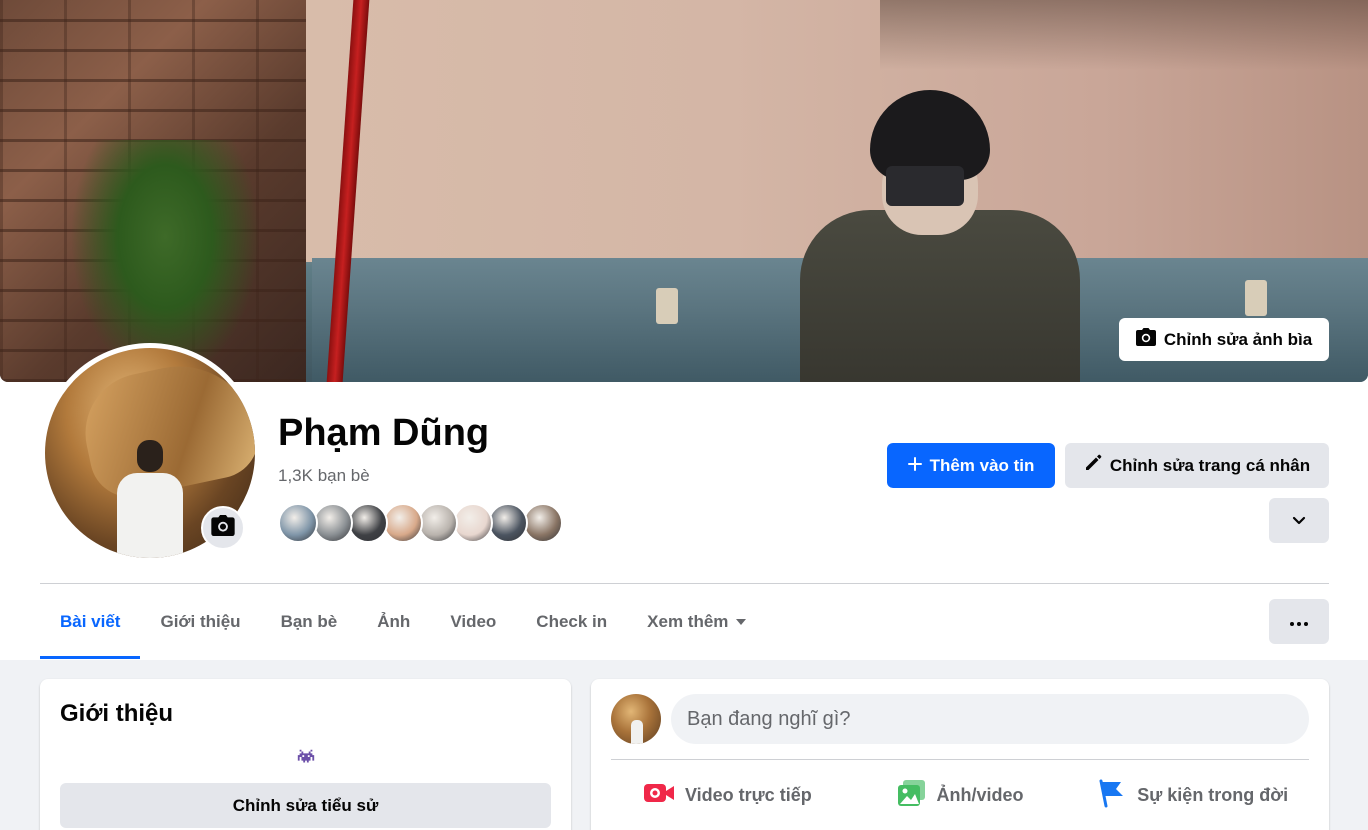 Image resolution: width=1368 pixels, height=830 pixels. Describe the element at coordinates (393, 622) in the screenshot. I see `tab-photos: Ảnh` at that location.